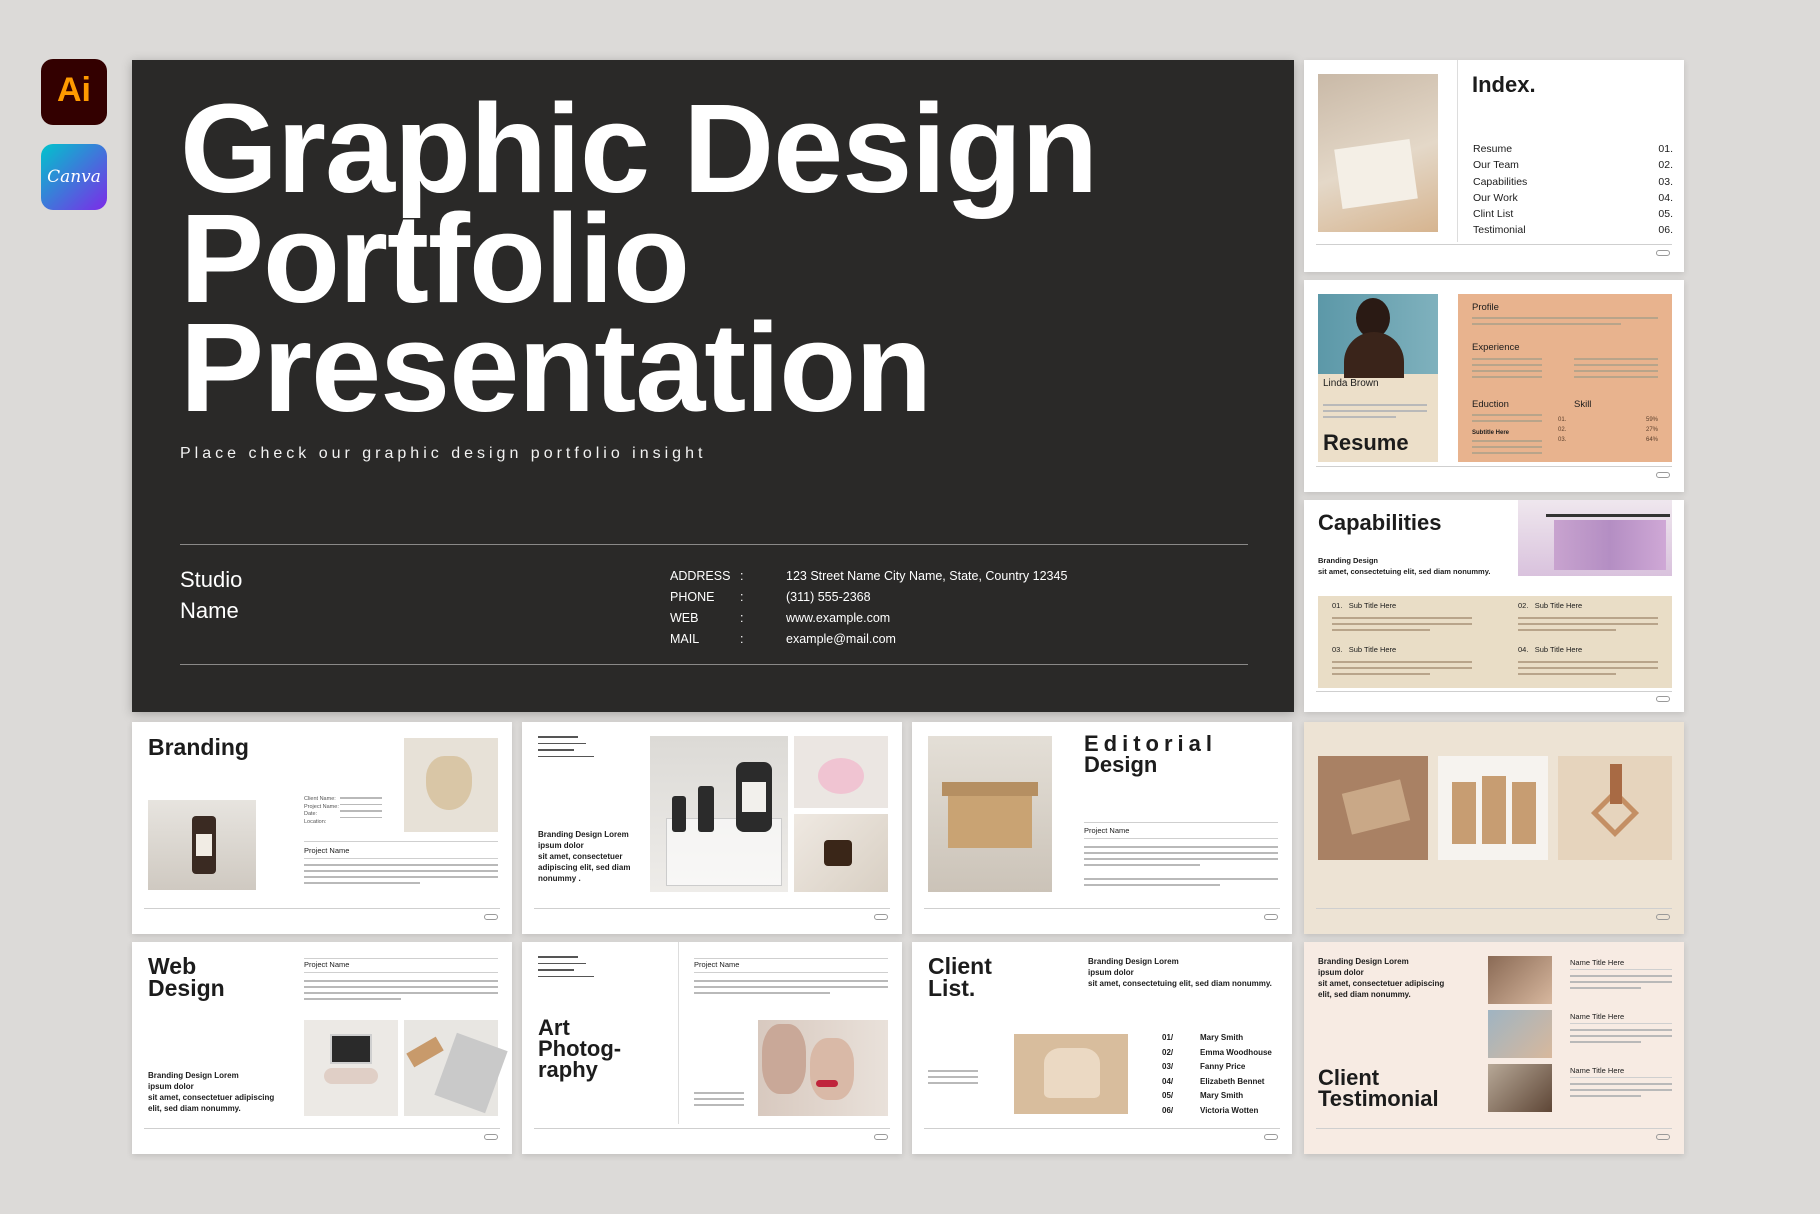 This screenshot has width=1820, height=1214. I want to click on photo-kraft-tag, so click(1373, 808).